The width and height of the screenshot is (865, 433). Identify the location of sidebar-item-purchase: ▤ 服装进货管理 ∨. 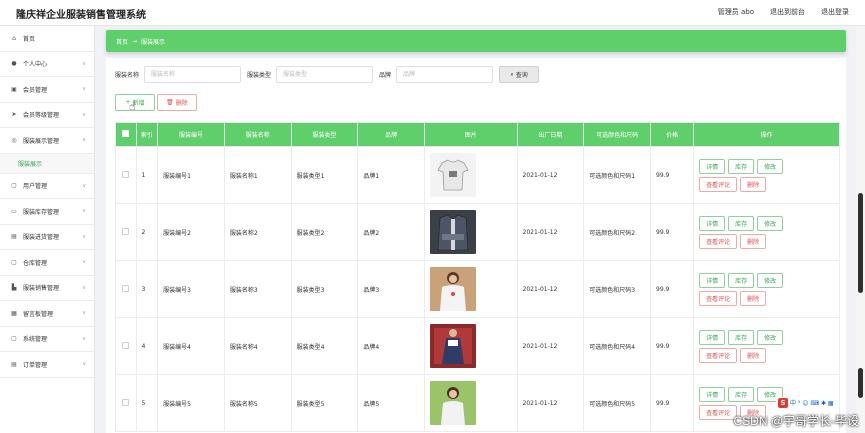
(47, 237).